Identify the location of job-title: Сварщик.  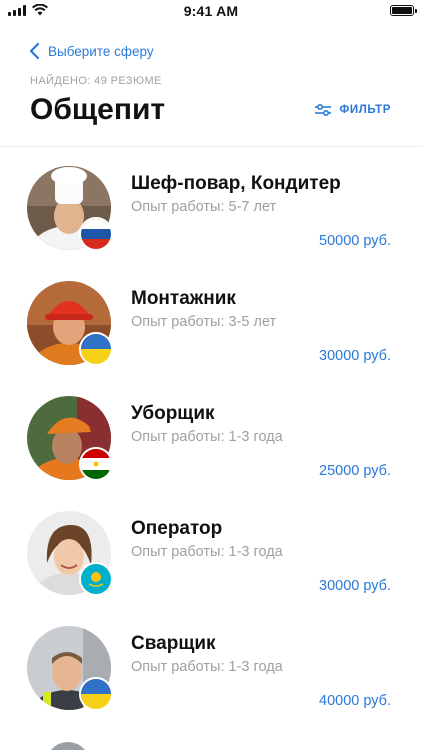
(173, 643).